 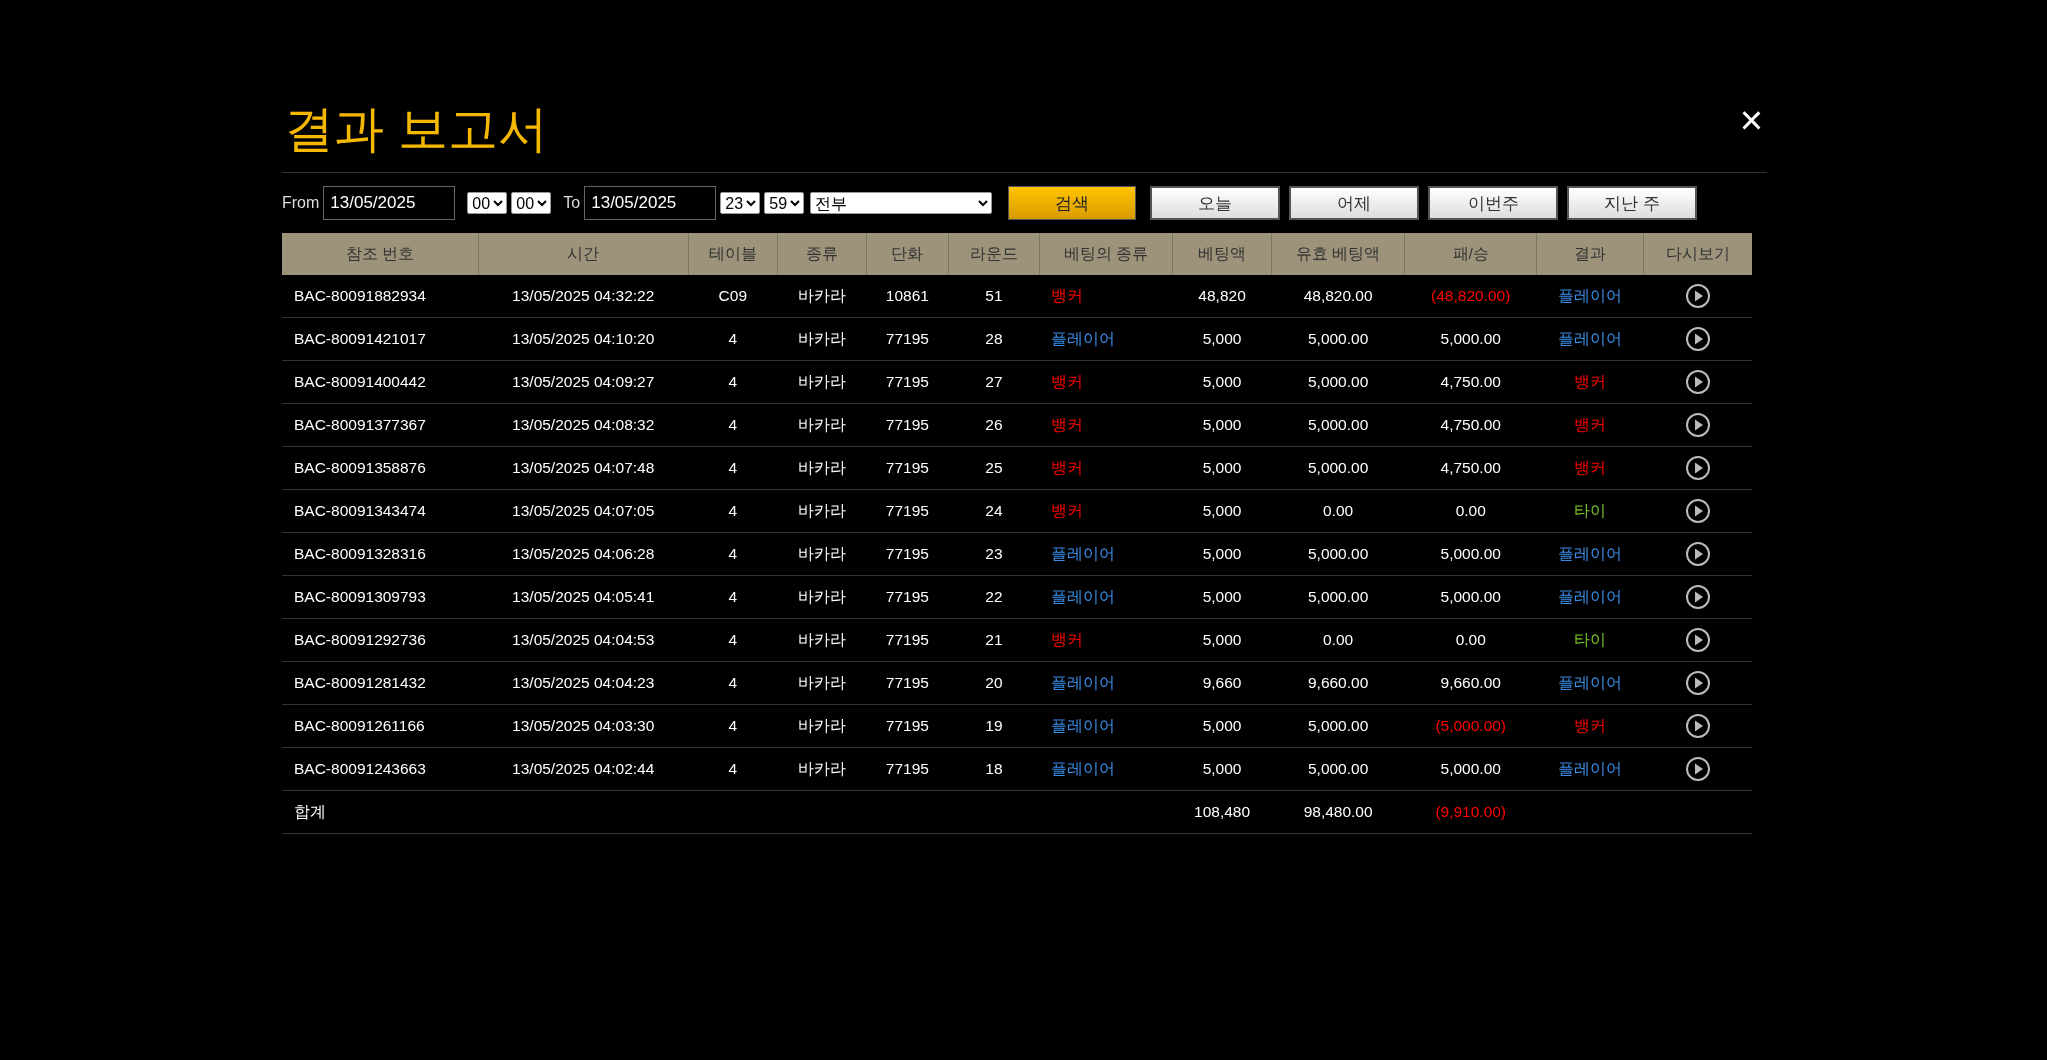 What do you see at coordinates (583, 296) in the screenshot?
I see `table-cell: 13/05/2025 04:32:22` at bounding box center [583, 296].